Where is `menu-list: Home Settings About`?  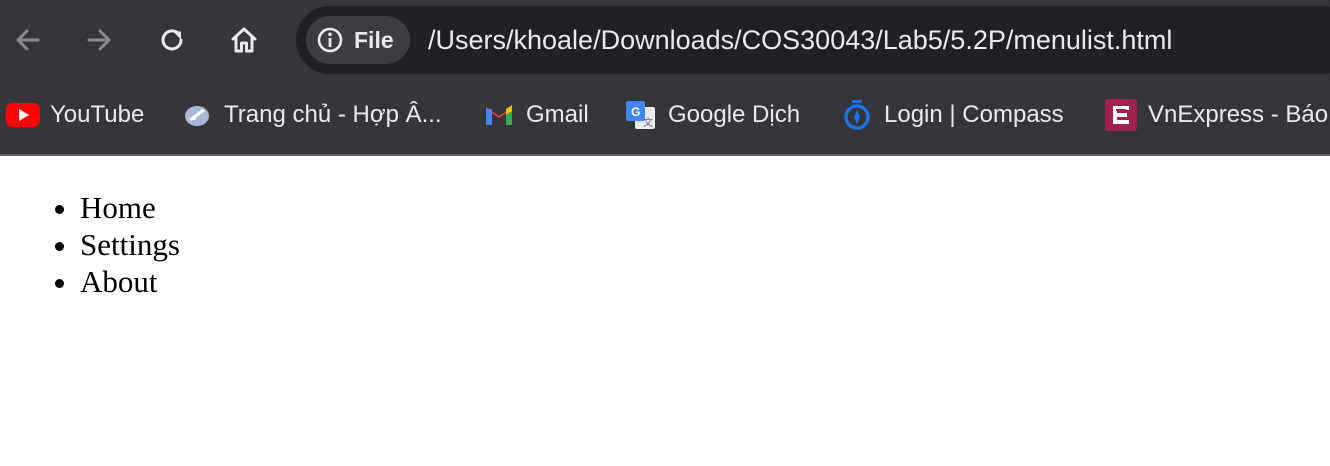 menu-list: Home Settings About is located at coordinates (130, 244).